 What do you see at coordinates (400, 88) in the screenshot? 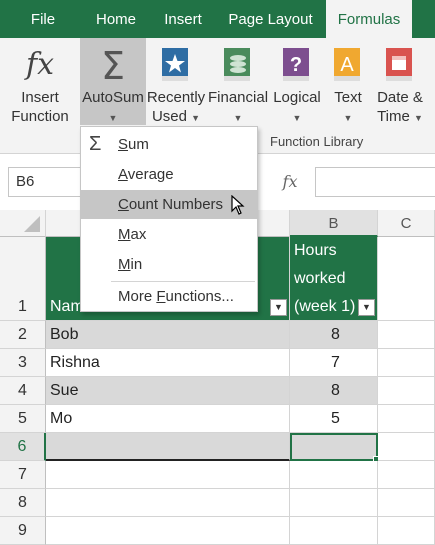
I see `date-time-button: Date & Time ▼` at bounding box center [400, 88].